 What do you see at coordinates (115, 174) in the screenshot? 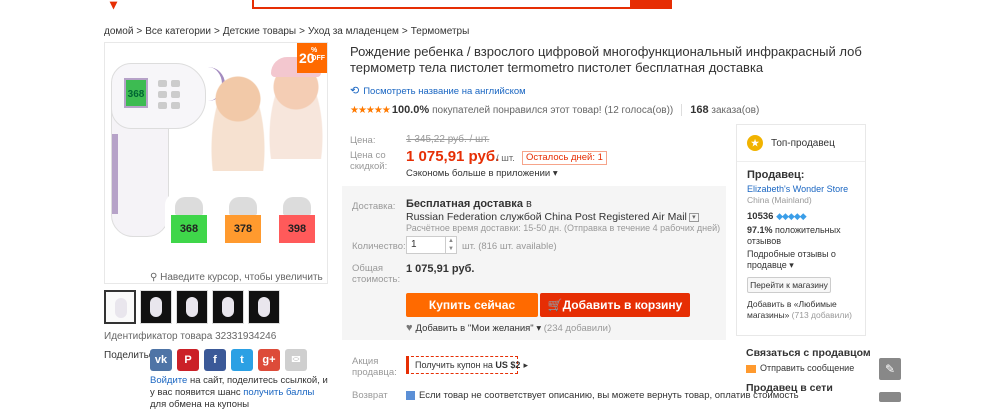
I see `thermometer-band` at bounding box center [115, 174].